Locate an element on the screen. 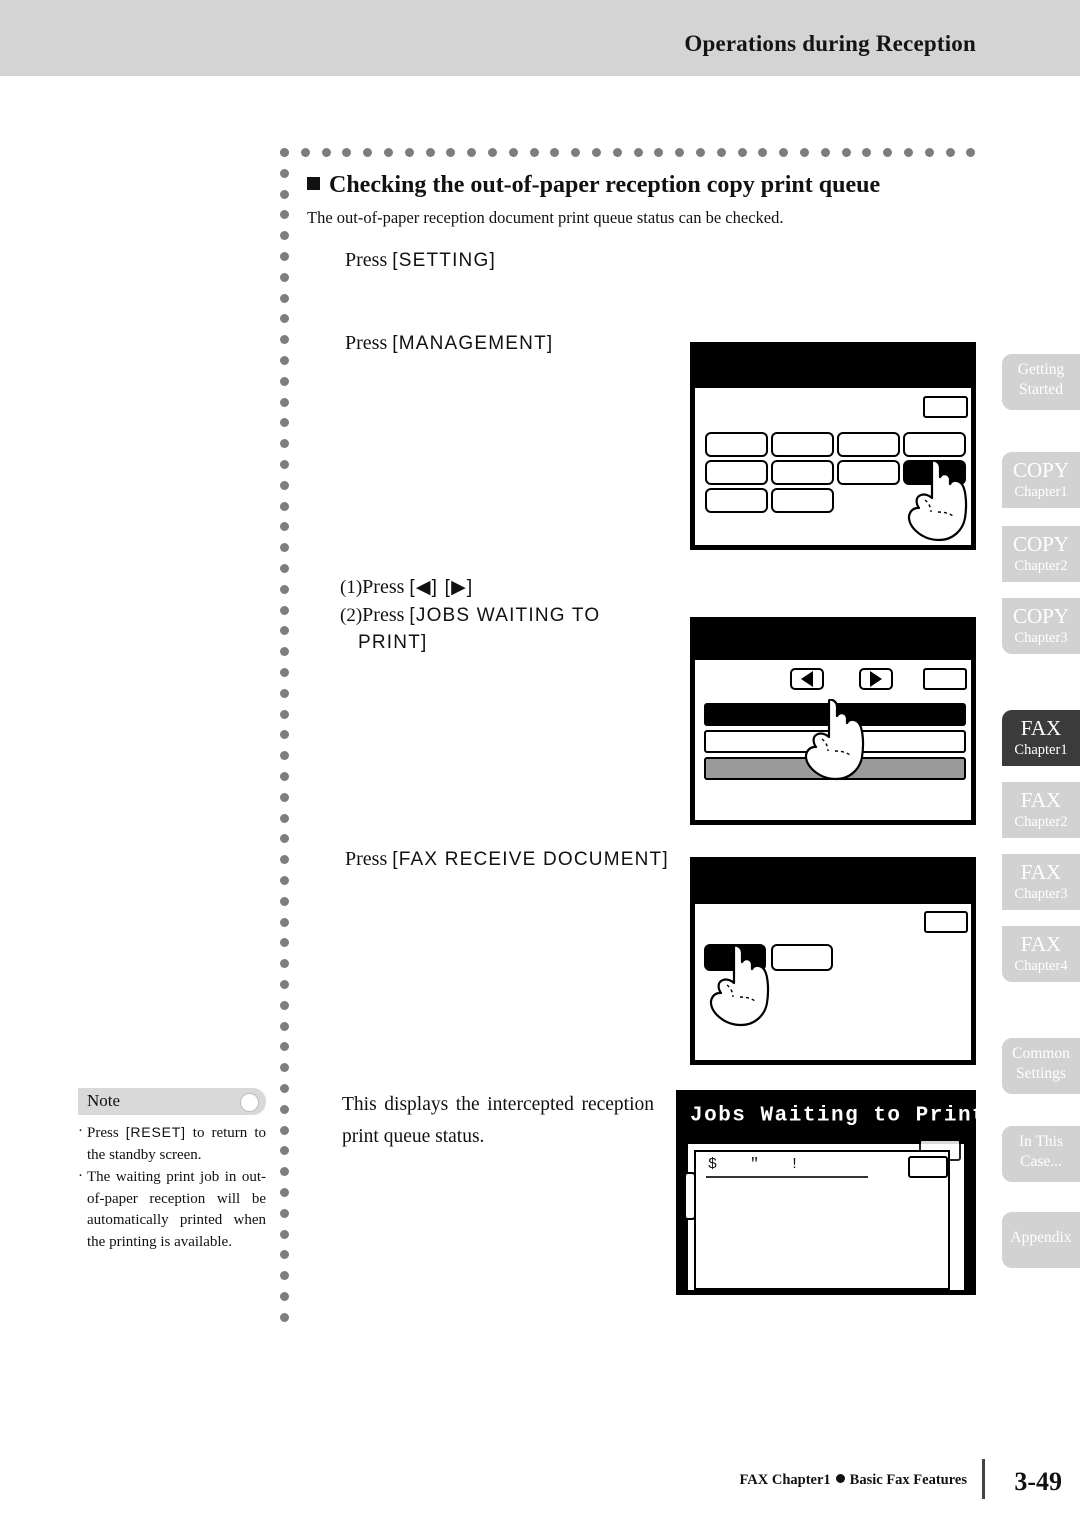 The width and height of the screenshot is (1080, 1527). lcd-queue-status-list-frame: $ " ! is located at coordinates (822, 1220).